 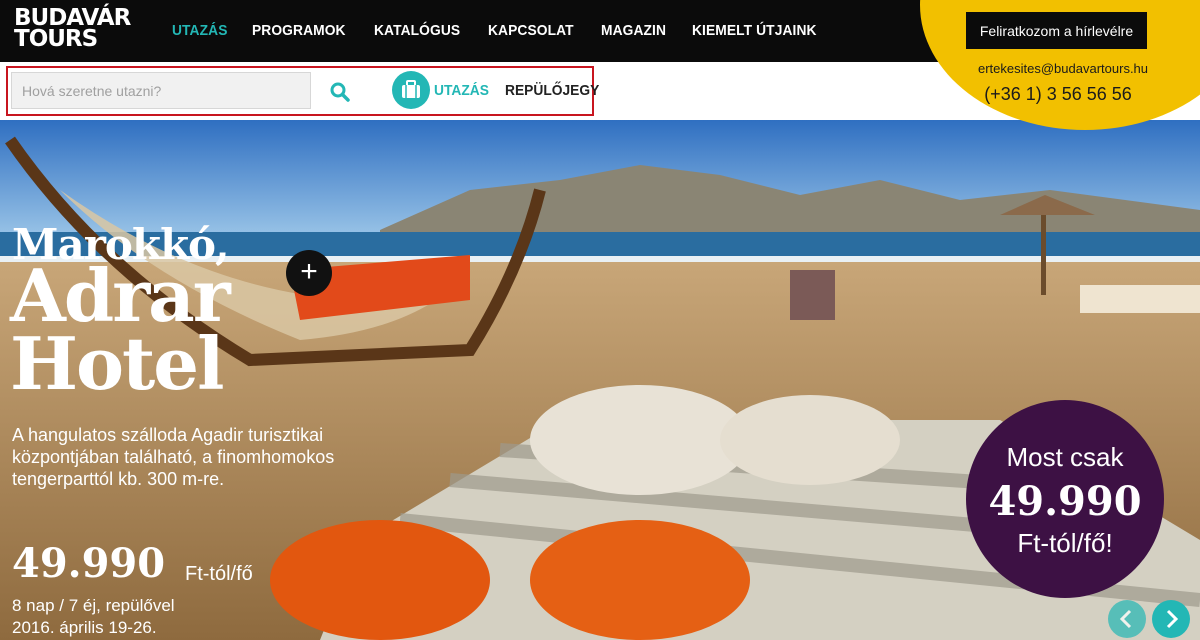 I want to click on search-button, so click(x=340, y=92).